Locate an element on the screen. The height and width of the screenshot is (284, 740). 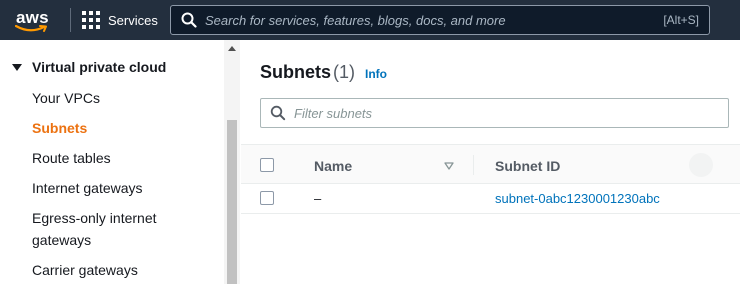
page-count: (1) is located at coordinates (344, 72).